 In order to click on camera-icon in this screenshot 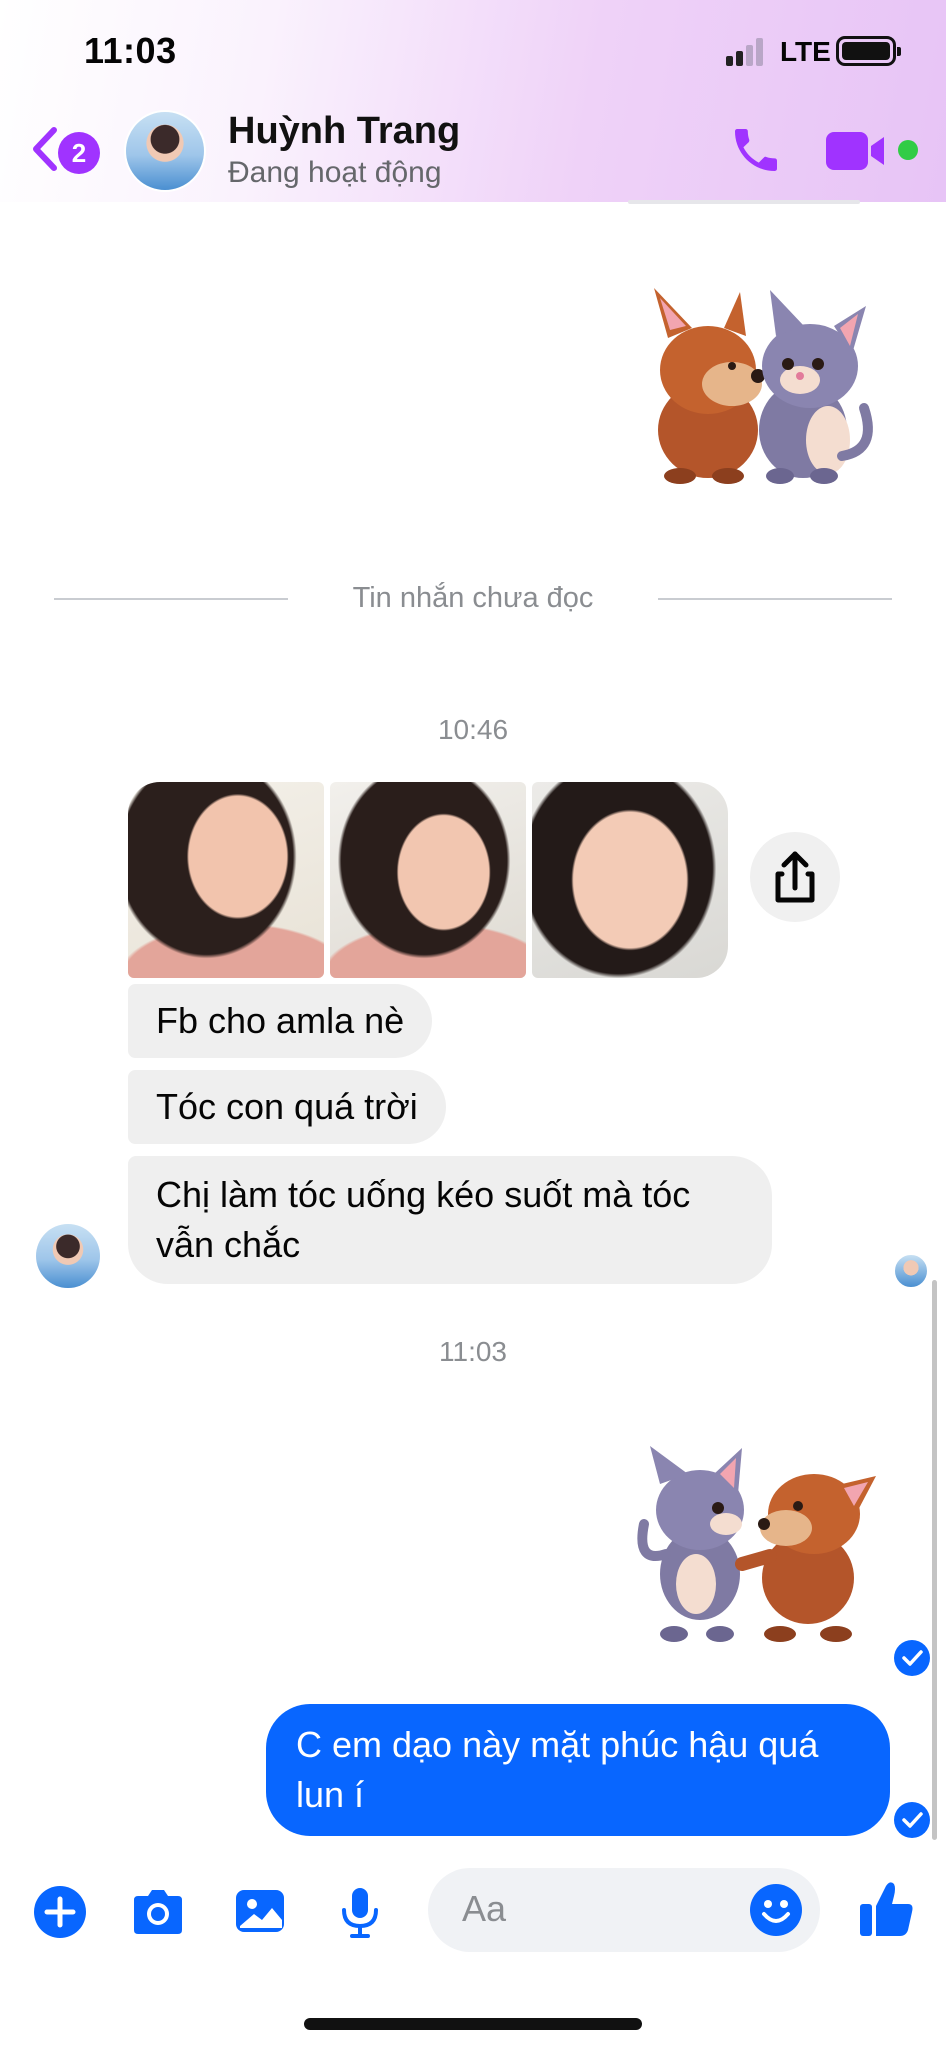, I will do `click(158, 1912)`.